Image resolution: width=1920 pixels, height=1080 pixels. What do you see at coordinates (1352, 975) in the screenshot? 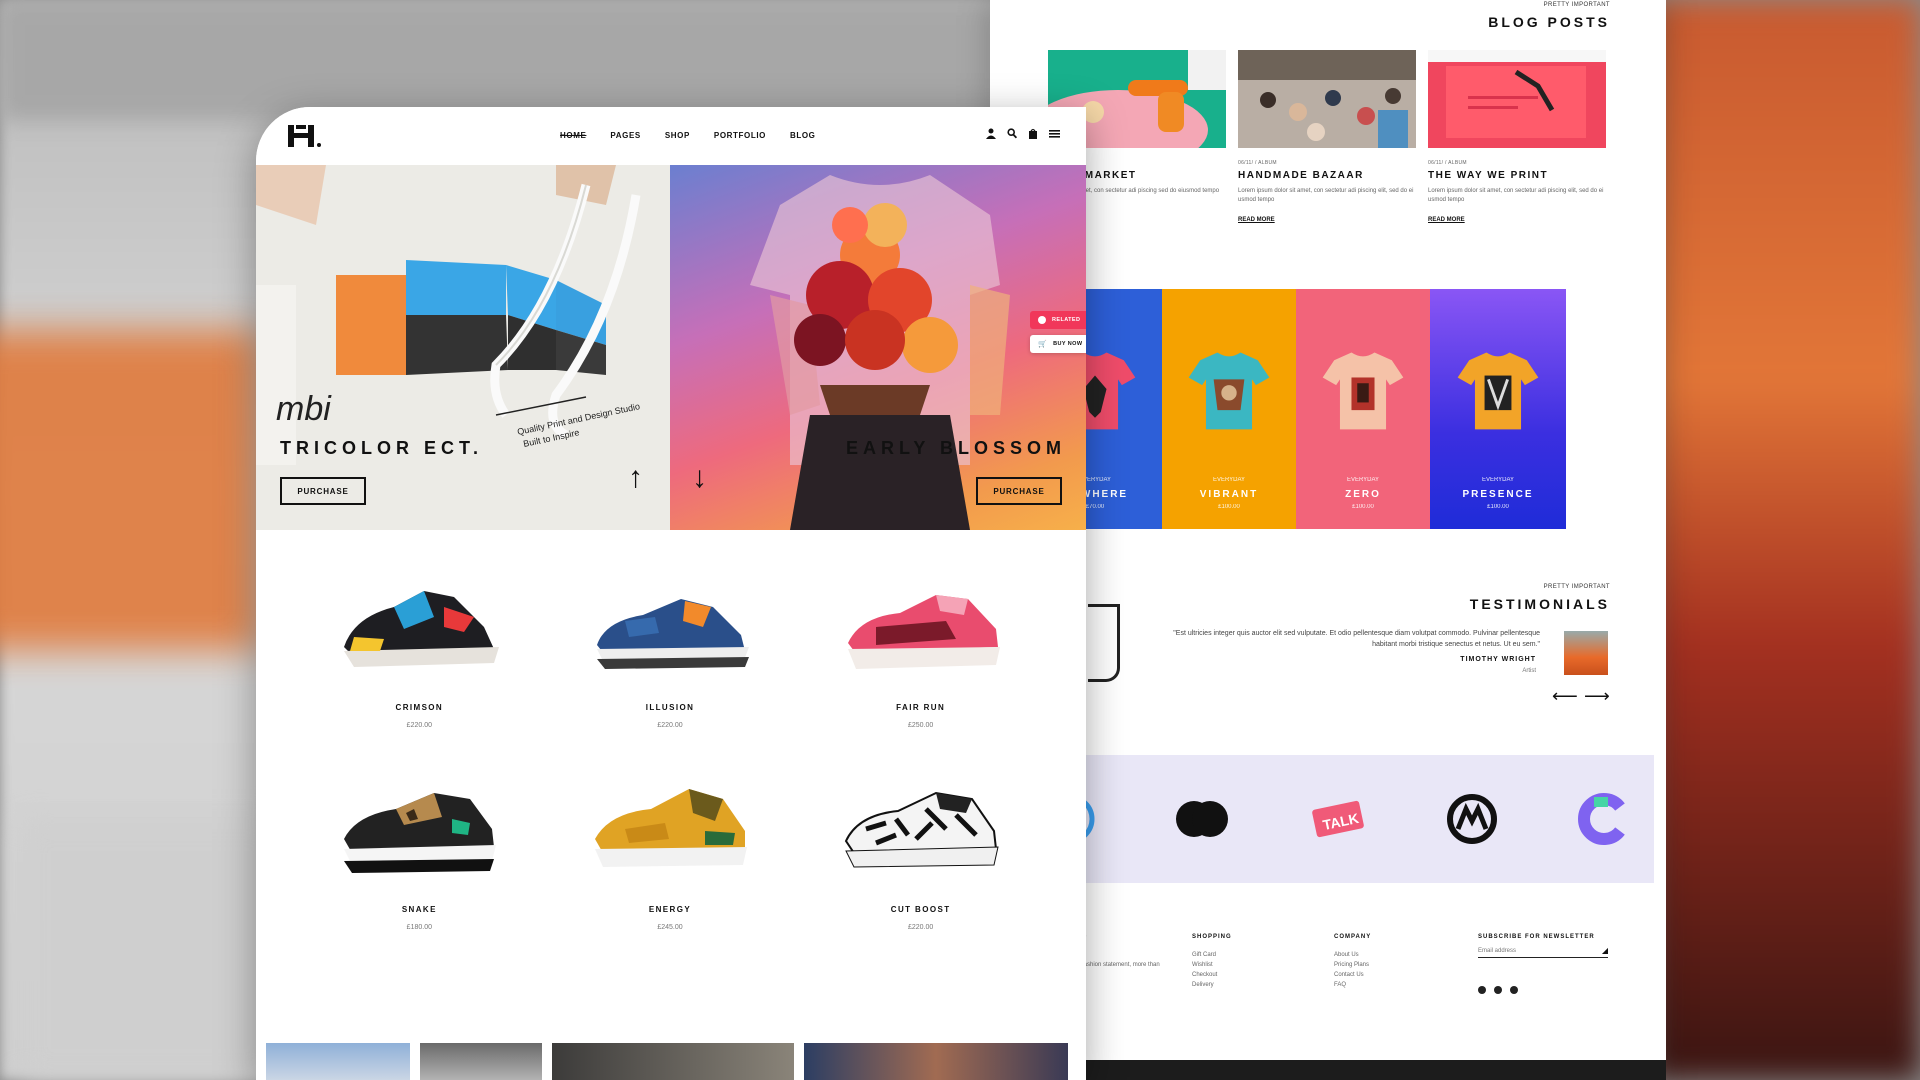
I see `footer-link: Contact Us` at bounding box center [1352, 975].